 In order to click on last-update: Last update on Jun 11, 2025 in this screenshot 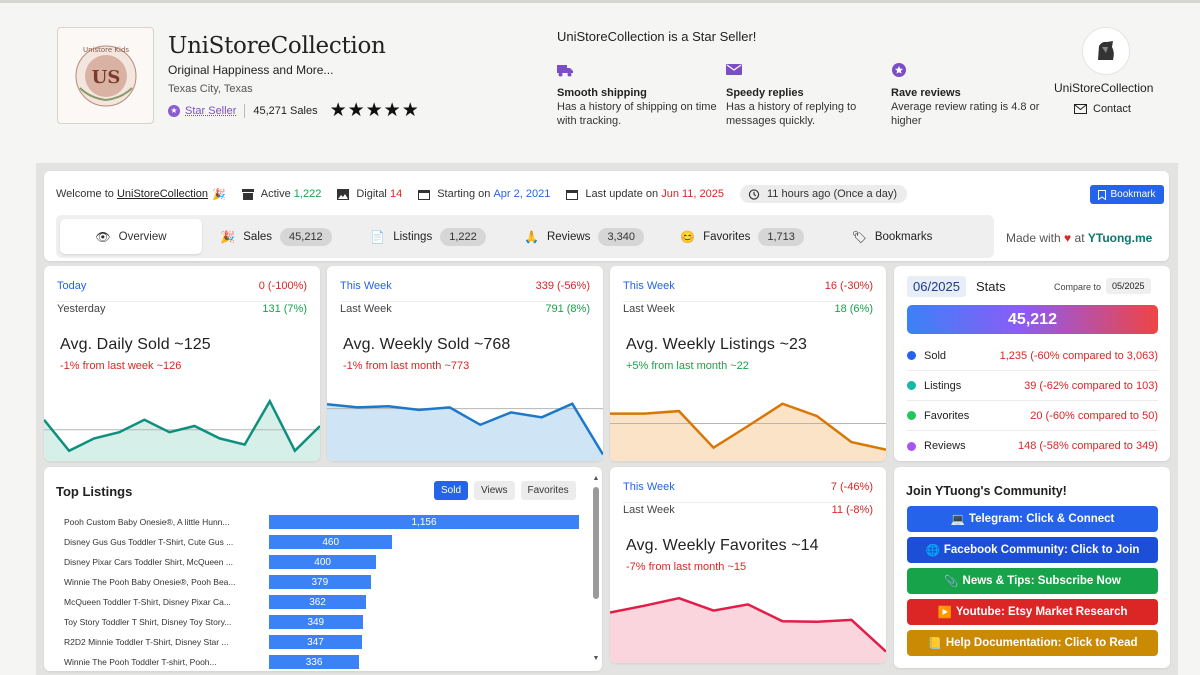, I will do `click(645, 194)`.